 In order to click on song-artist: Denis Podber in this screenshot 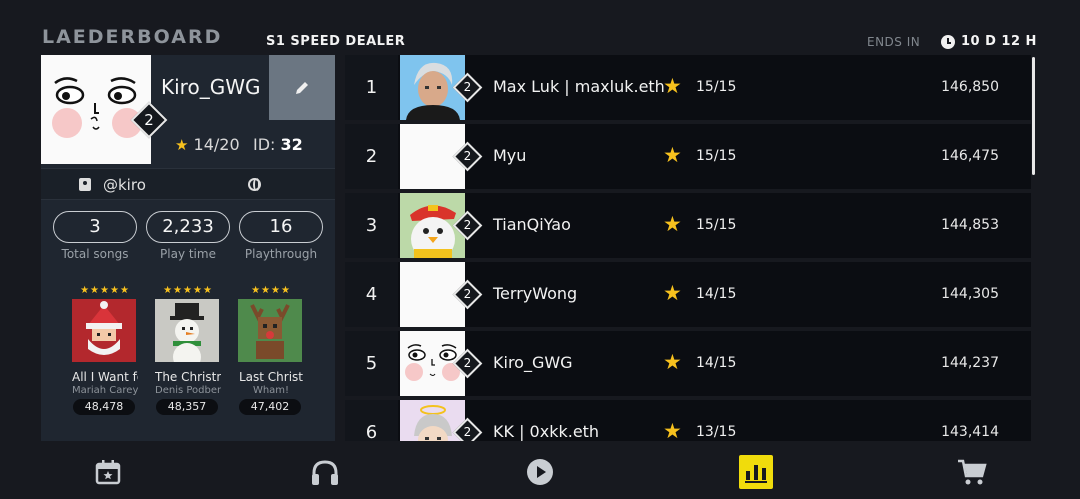, I will do `click(188, 390)`.